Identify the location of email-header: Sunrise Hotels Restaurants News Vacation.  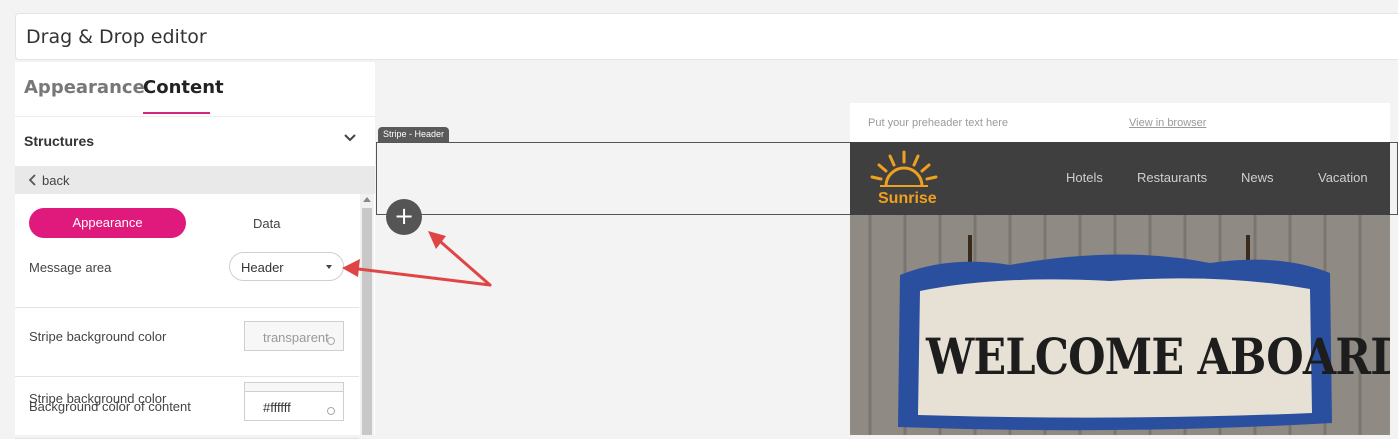
(1120, 178).